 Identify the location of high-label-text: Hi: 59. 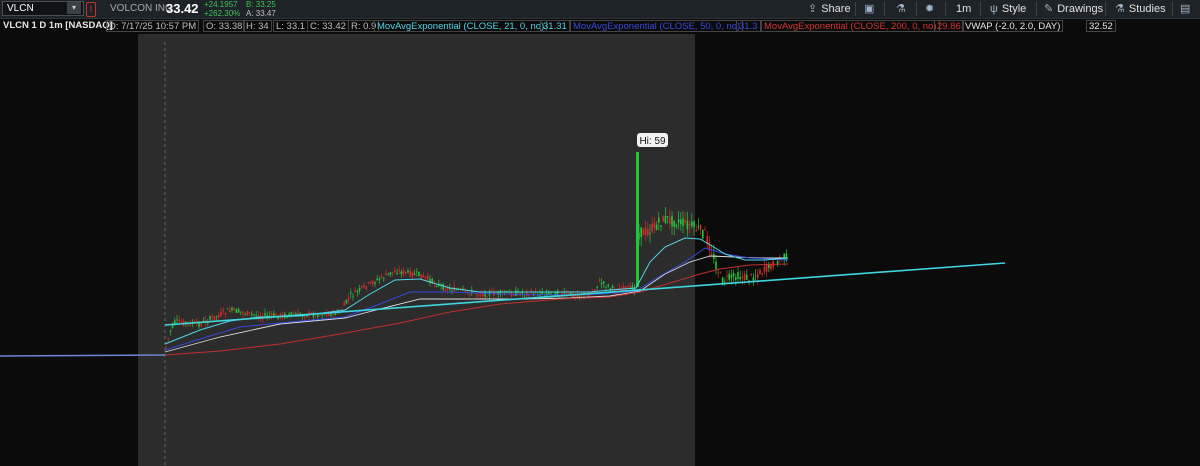
(652, 141).